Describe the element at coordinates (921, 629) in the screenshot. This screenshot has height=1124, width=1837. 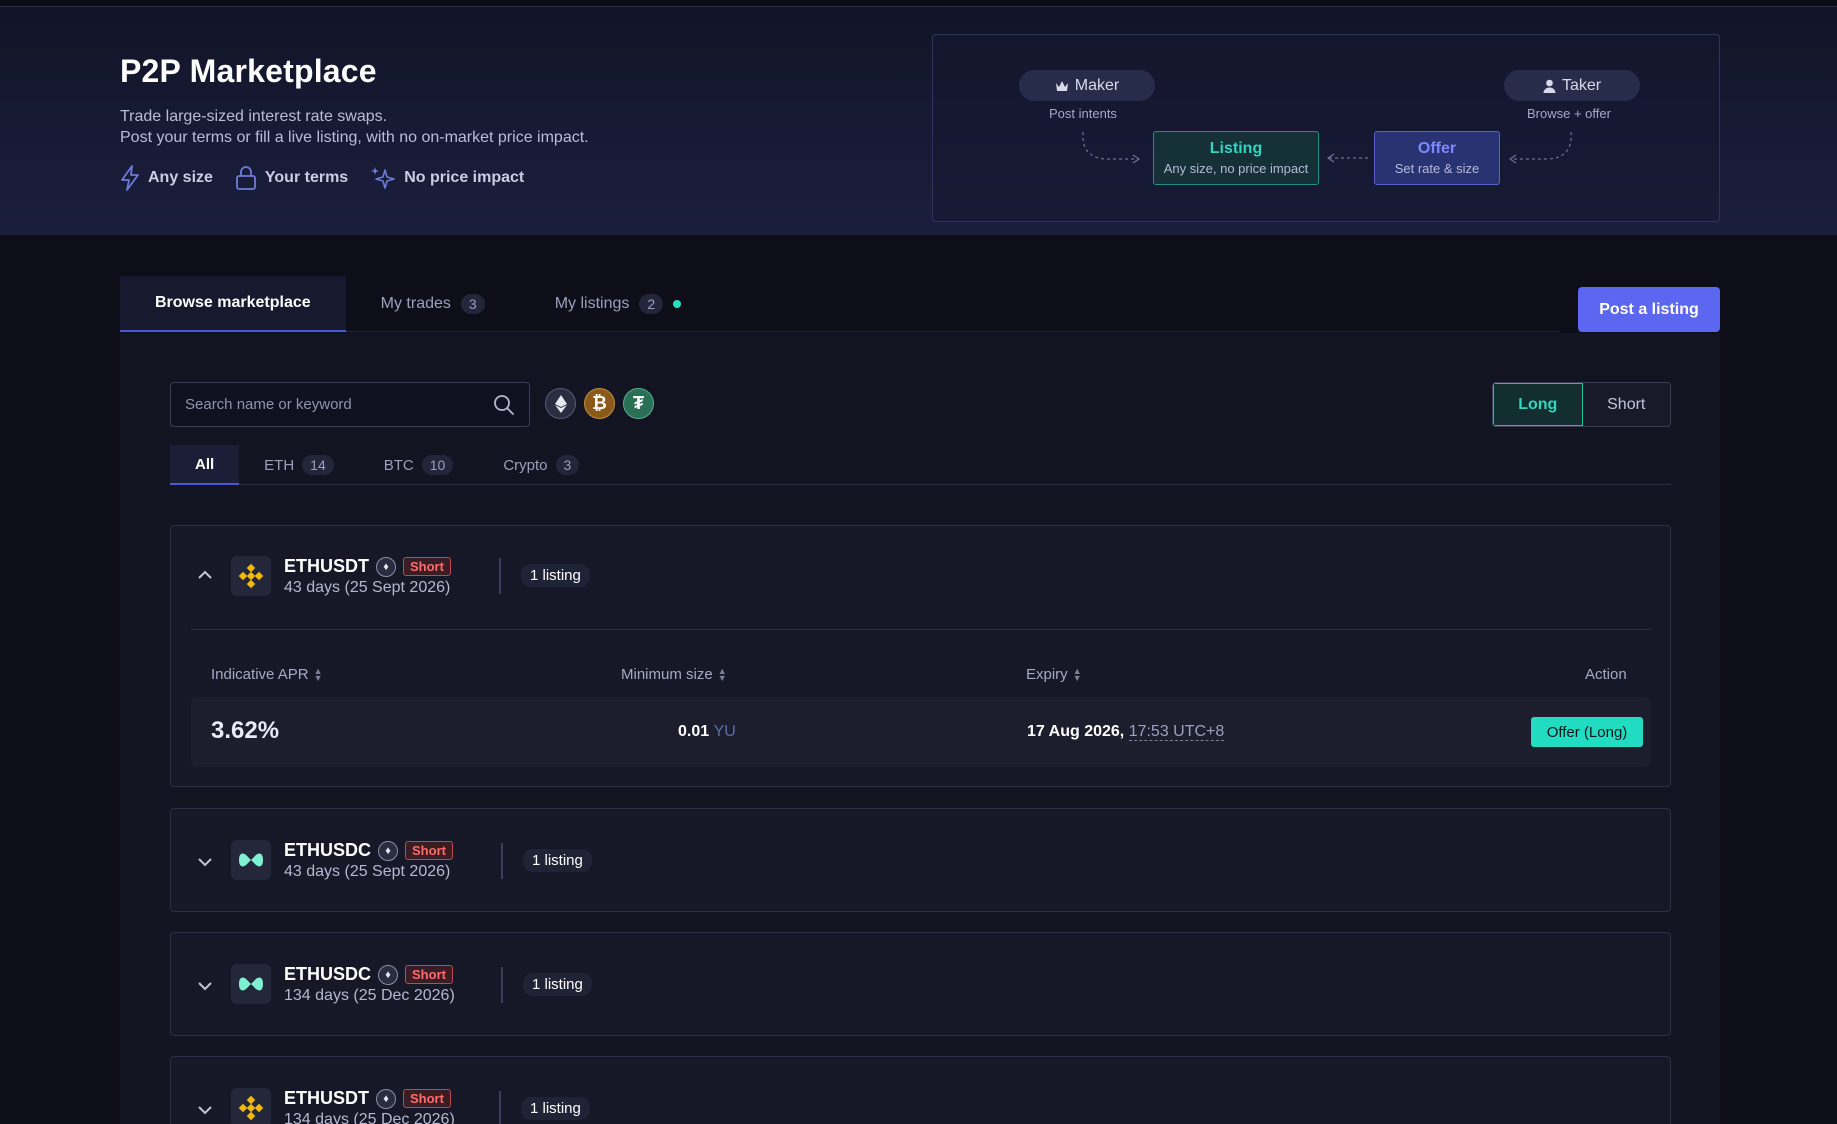
I see `card-divider` at that location.